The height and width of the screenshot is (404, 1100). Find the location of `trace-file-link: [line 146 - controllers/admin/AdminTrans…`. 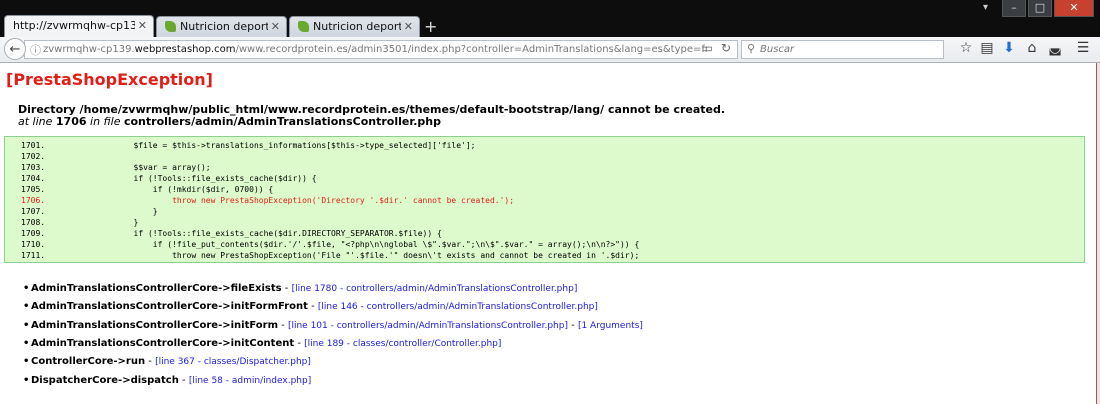

trace-file-link: [line 146 - controllers/admin/AdminTrans… is located at coordinates (458, 307).